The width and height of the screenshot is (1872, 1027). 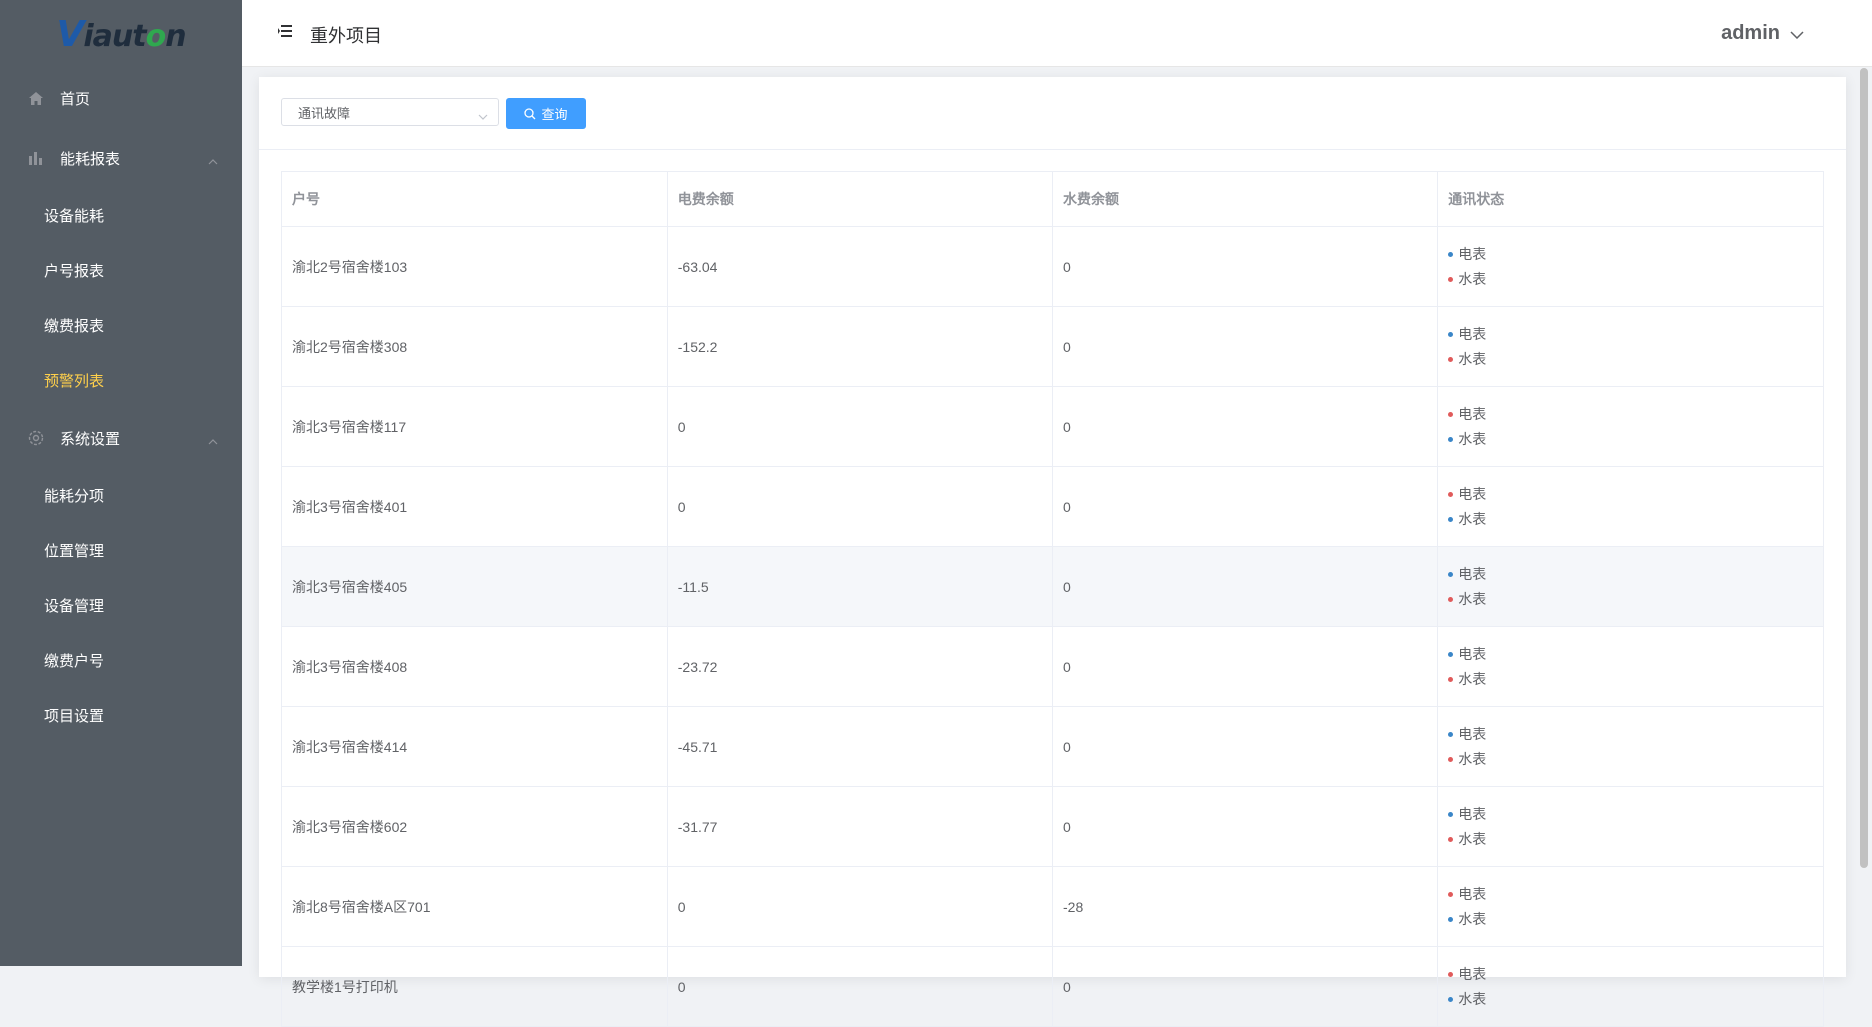 I want to click on cell-account: 教学楼1号打印机, so click(x=475, y=986).